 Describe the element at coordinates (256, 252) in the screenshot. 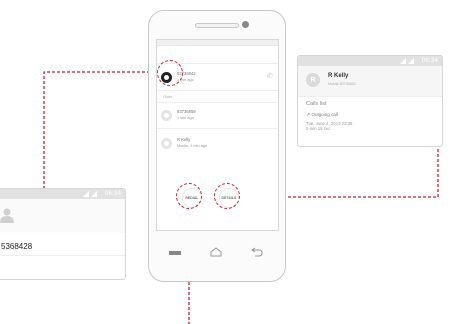

I see `back-icon` at that location.